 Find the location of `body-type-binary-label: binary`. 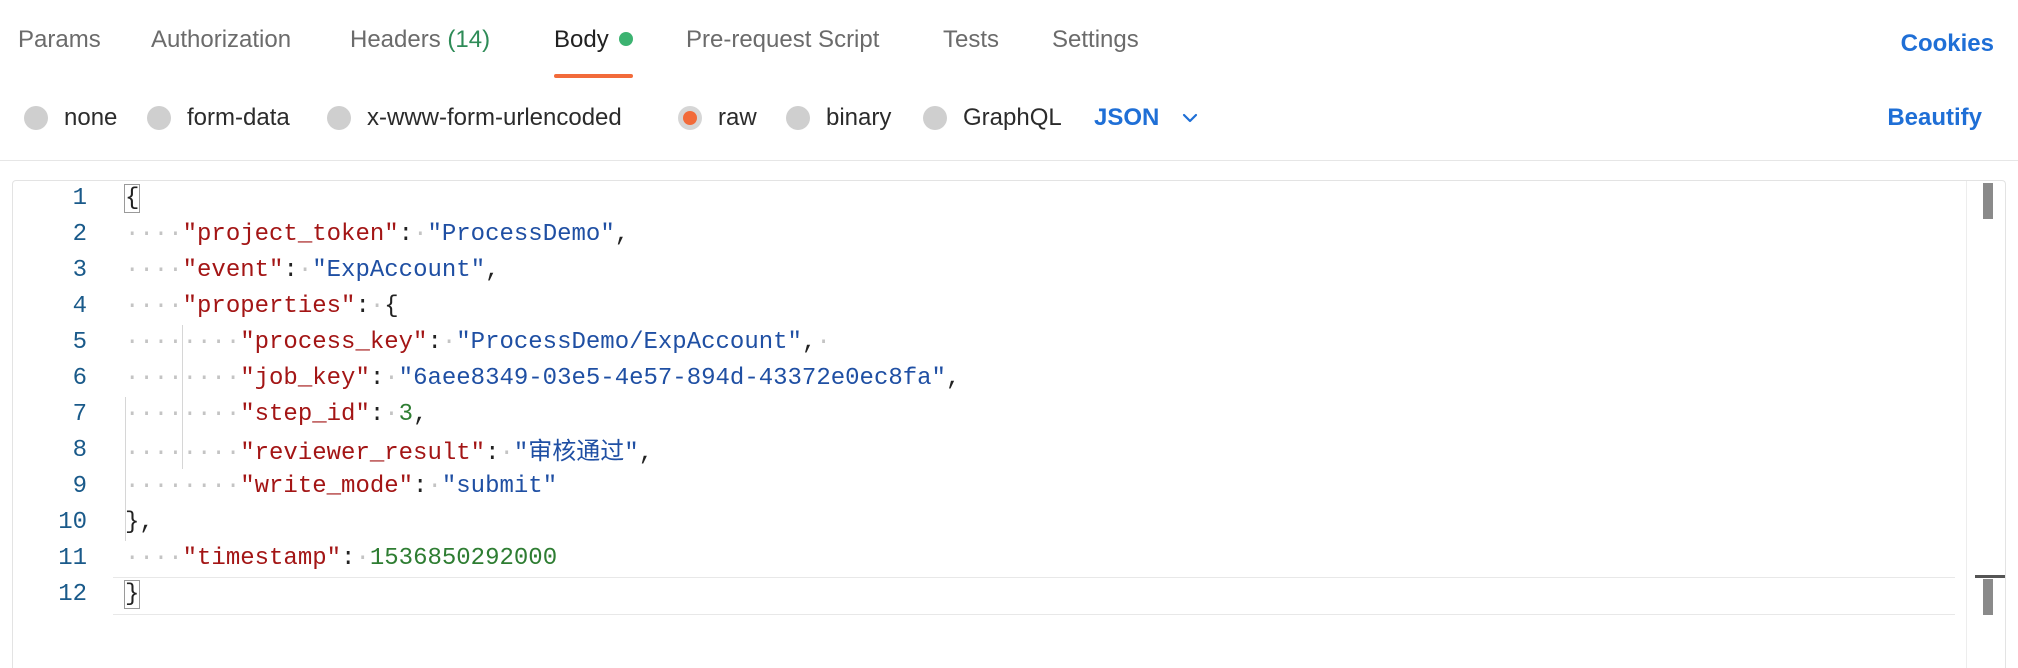

body-type-binary-label: binary is located at coordinates (859, 117).